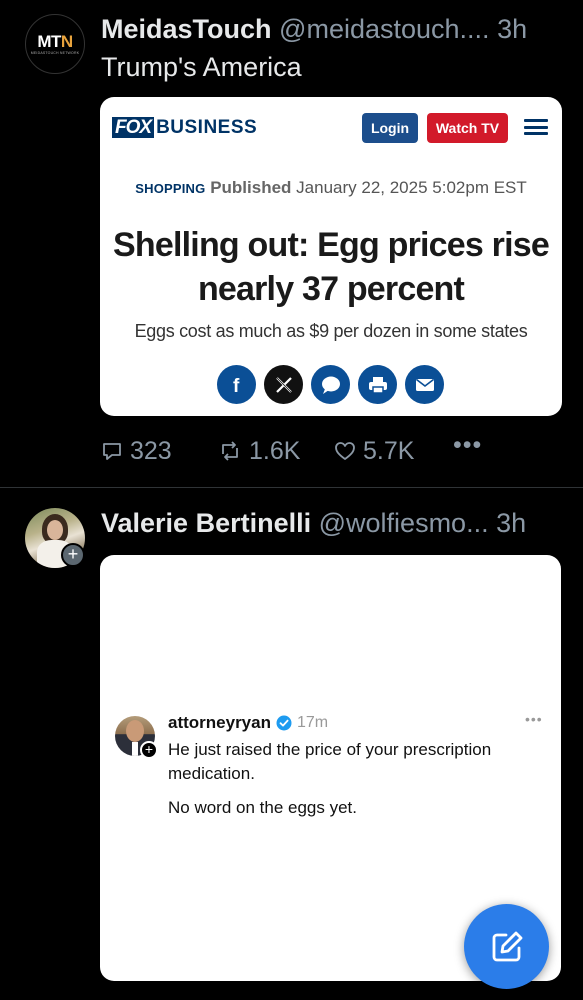 Image resolution: width=583 pixels, height=1000 pixels. What do you see at coordinates (390, 128) in the screenshot?
I see `login-button: Login` at bounding box center [390, 128].